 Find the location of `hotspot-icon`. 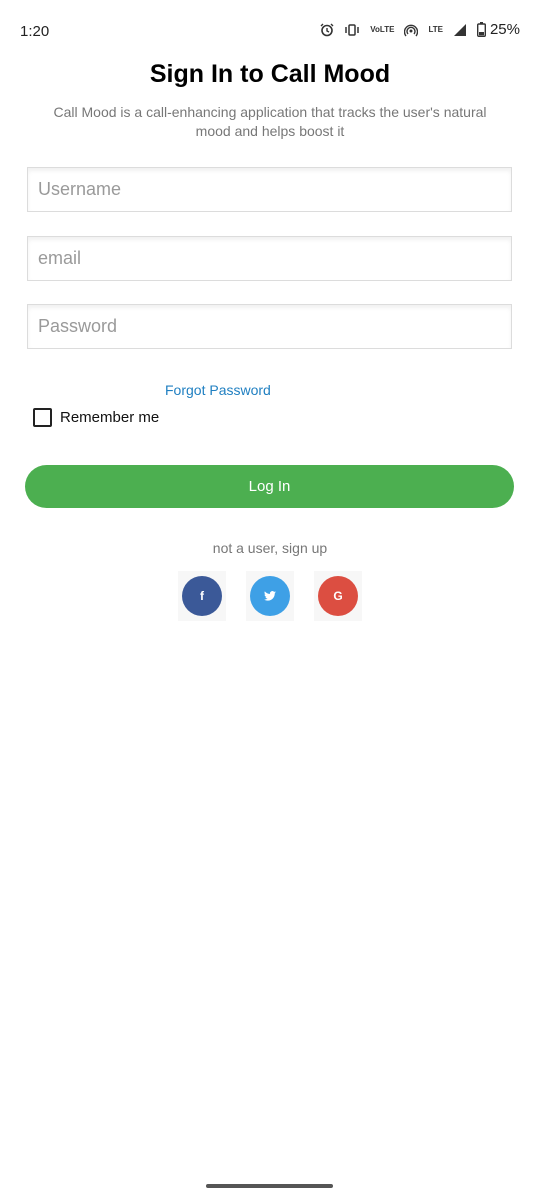

hotspot-icon is located at coordinates (411, 30).